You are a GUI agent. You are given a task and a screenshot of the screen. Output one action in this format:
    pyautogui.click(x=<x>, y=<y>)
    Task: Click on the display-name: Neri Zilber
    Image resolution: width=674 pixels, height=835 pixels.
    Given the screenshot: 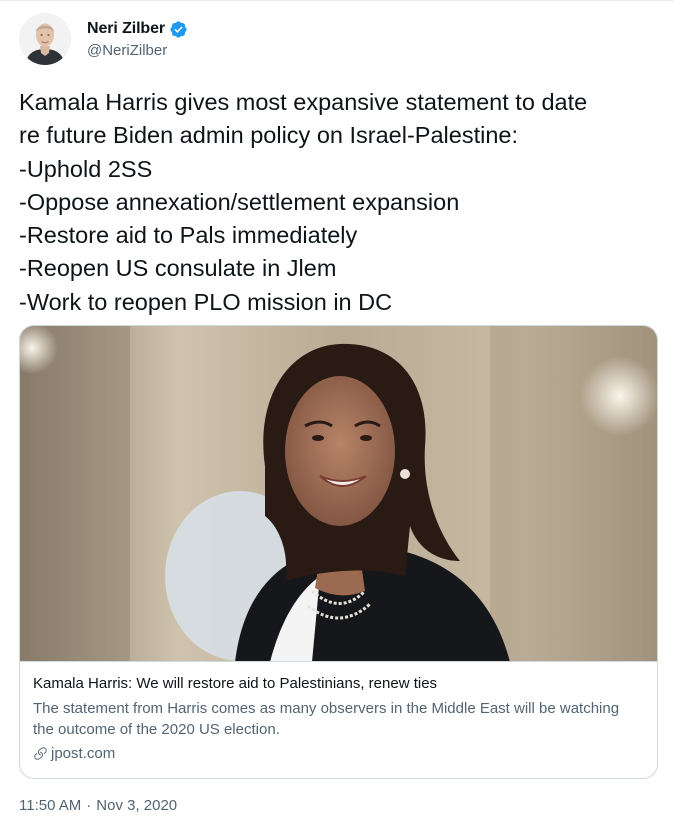 What is the action you would take?
    pyautogui.click(x=126, y=29)
    